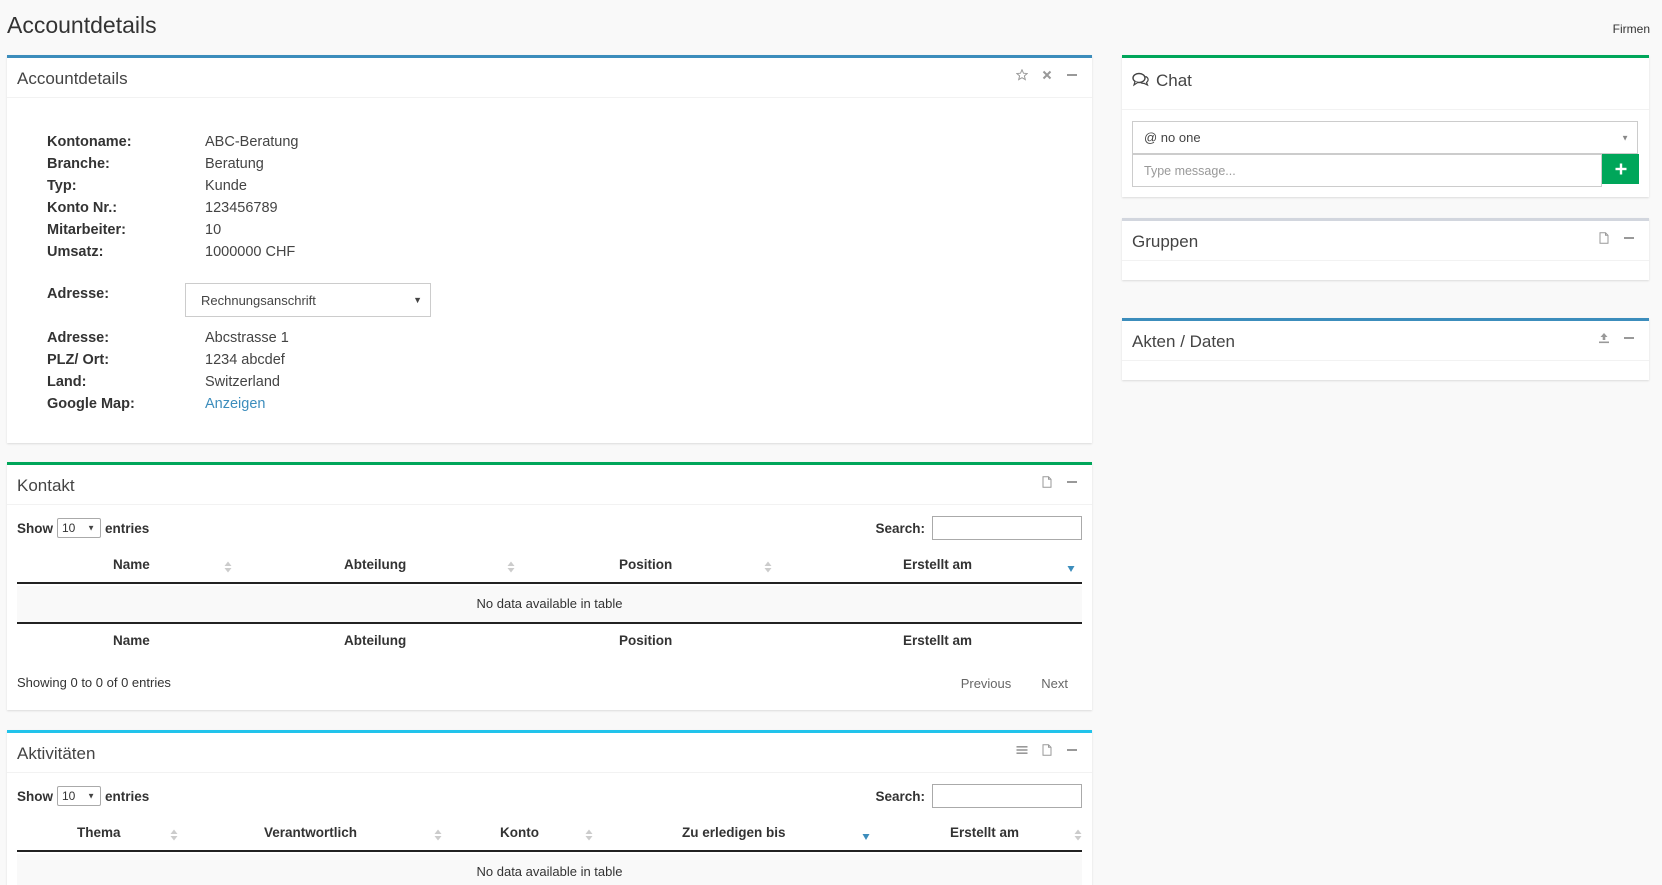 Image resolution: width=1662 pixels, height=885 pixels. Describe the element at coordinates (242, 382) in the screenshot. I see `field-value: Switzerland` at that location.